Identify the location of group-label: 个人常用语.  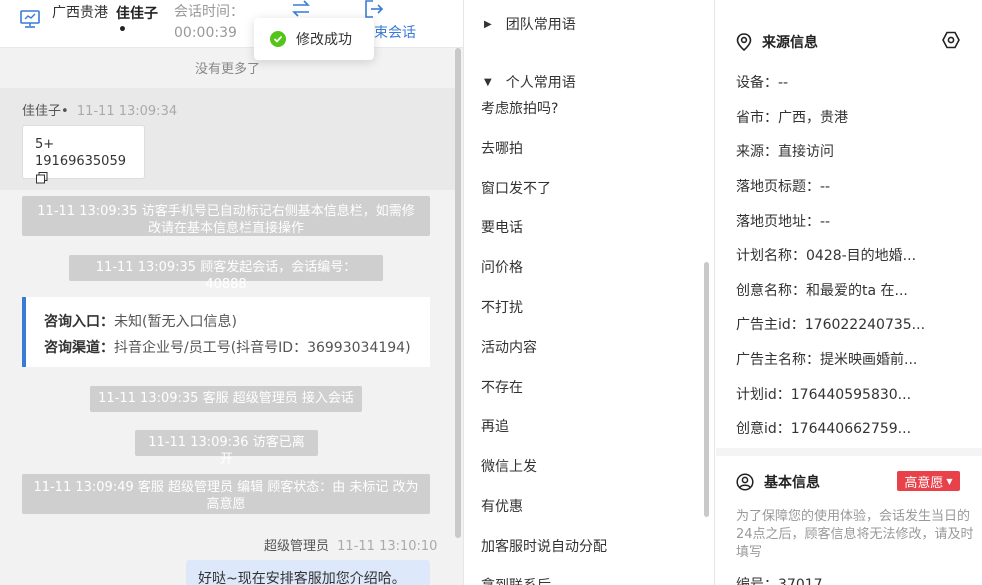
(540, 83).